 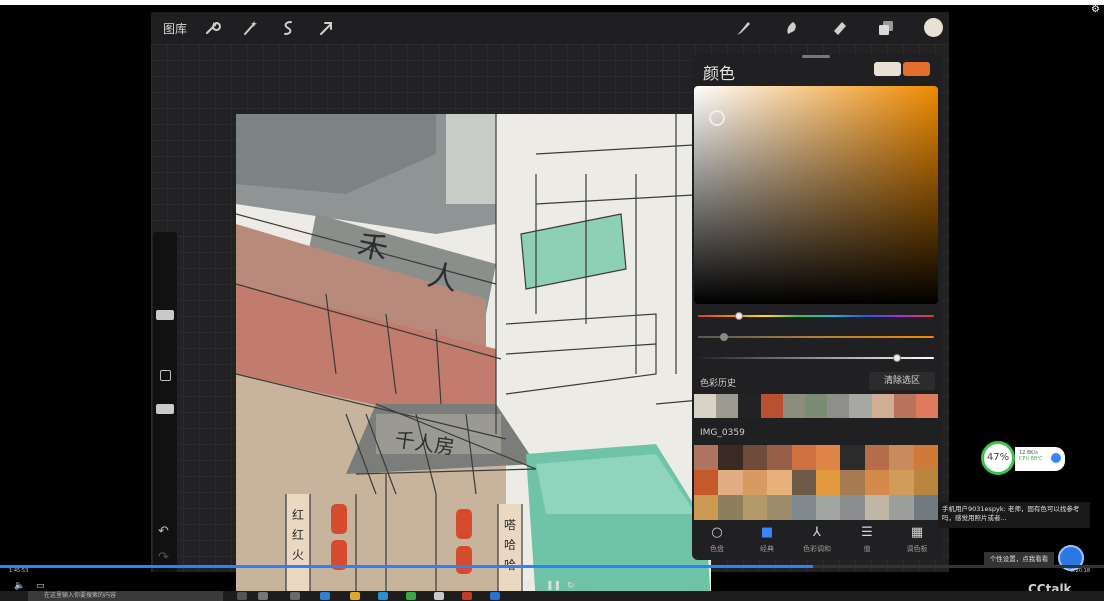 I want to click on brightness-slider-knob, so click(x=897, y=358).